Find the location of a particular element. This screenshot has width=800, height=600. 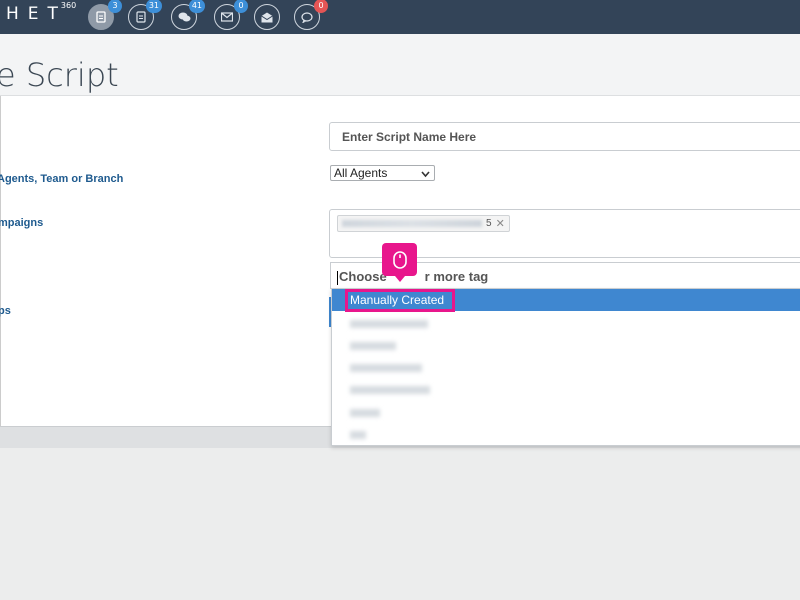

agents-label: Agents, Team or Branch is located at coordinates (62, 179).